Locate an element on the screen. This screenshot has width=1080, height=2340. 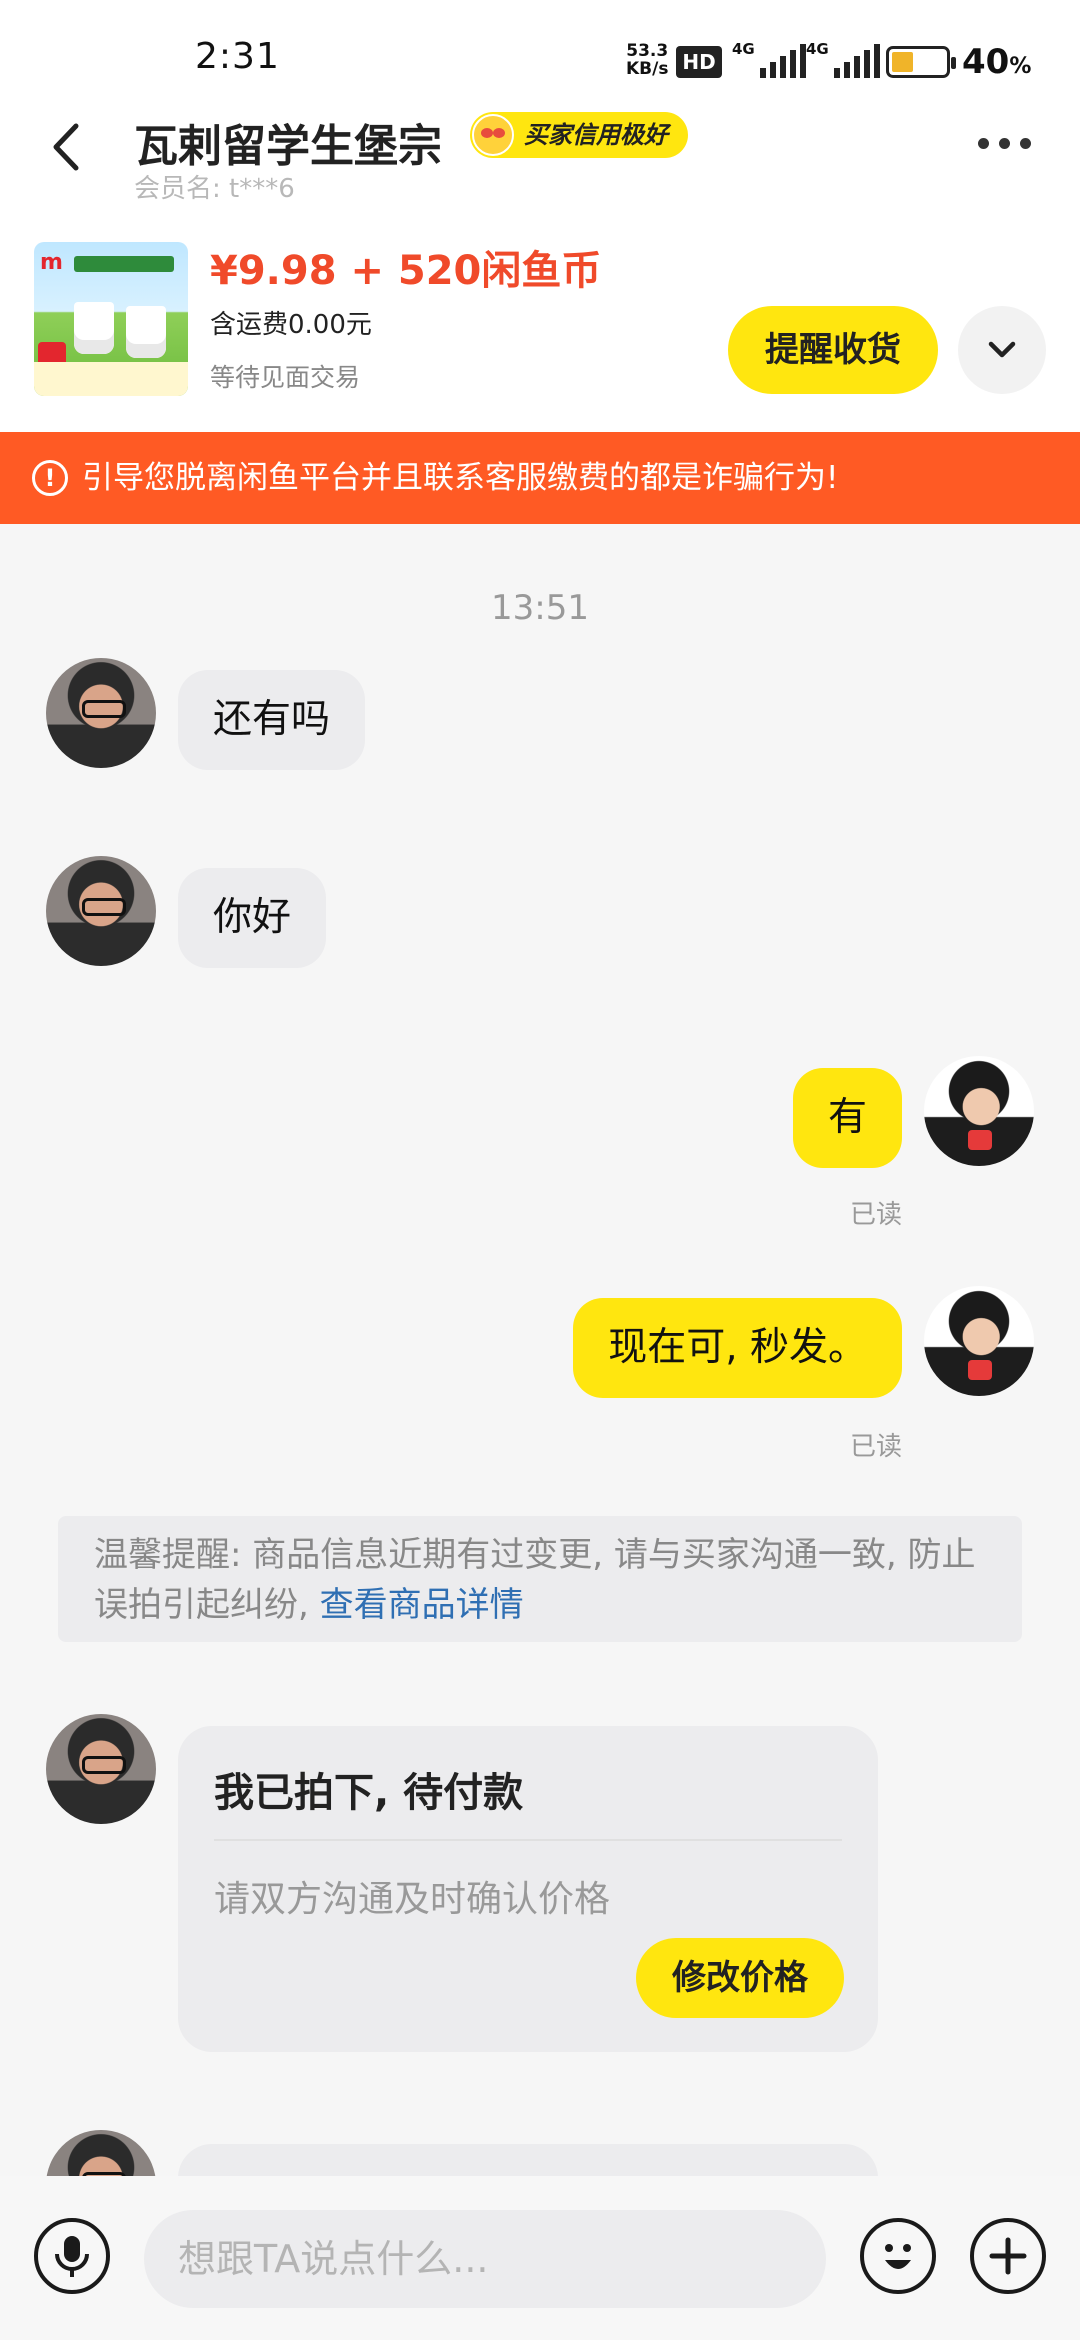
expand-button is located at coordinates (1002, 350).